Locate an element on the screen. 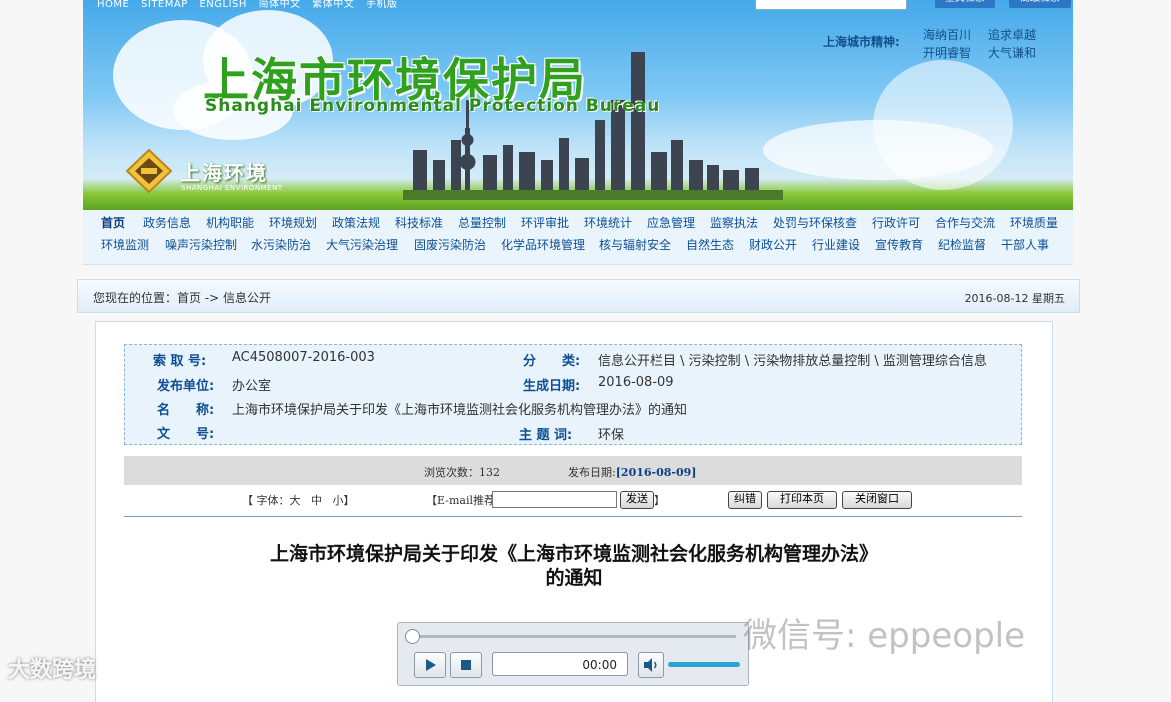 The height and width of the screenshot is (702, 1171). font-size-control: 【 字体：大 中 小】 is located at coordinates (298, 500).